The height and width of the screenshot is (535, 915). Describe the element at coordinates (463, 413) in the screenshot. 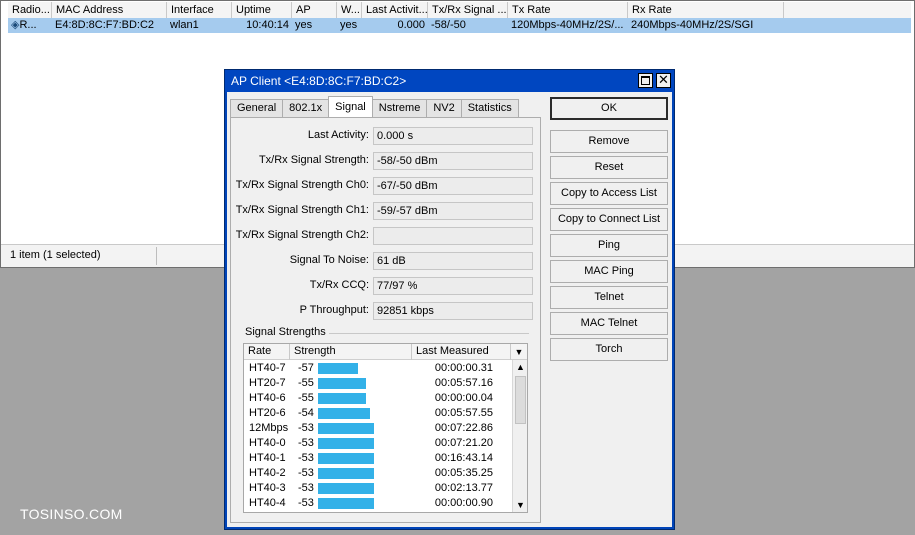

I see `cell-last-measured: 00:05:57.55` at that location.